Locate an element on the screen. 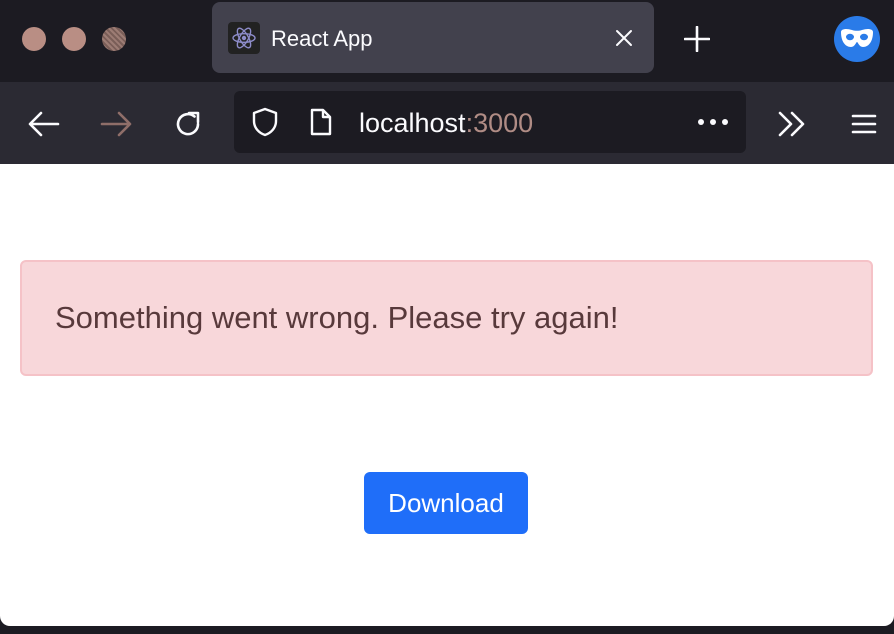 Image resolution: width=894 pixels, height=634 pixels. url-text: localhost:3000 is located at coordinates (446, 123).